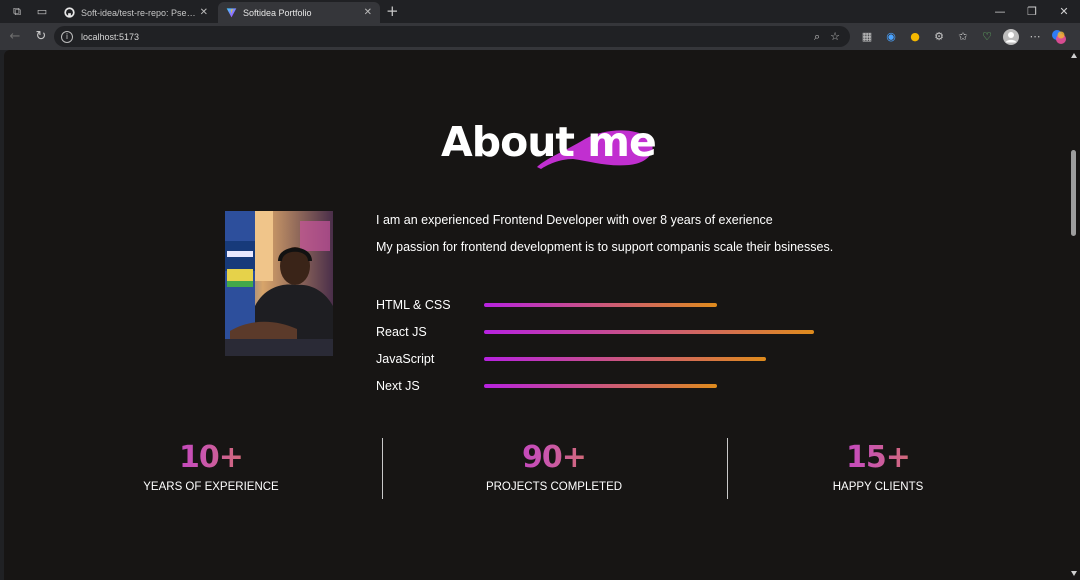 This screenshot has width=1080, height=580. I want to click on skill-label: JavaScript, so click(405, 359).